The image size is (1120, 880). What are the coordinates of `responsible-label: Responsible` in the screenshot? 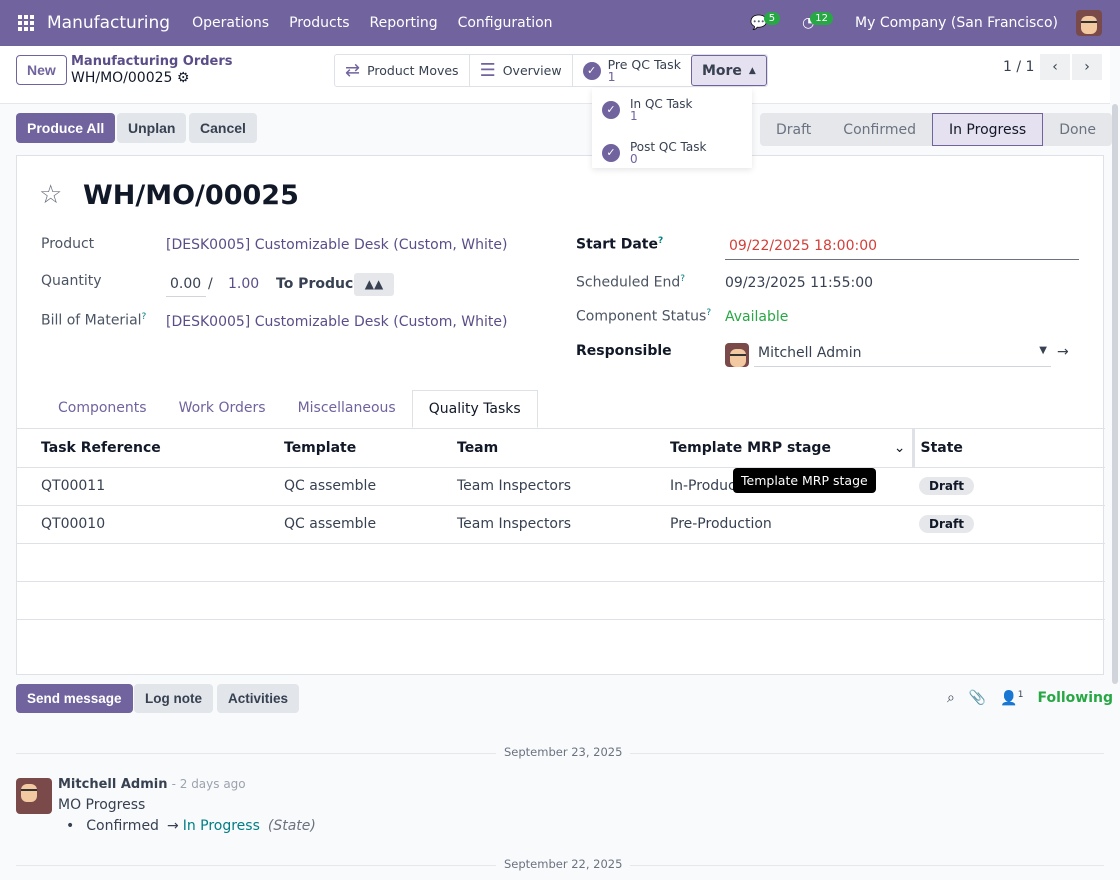 It's located at (624, 351).